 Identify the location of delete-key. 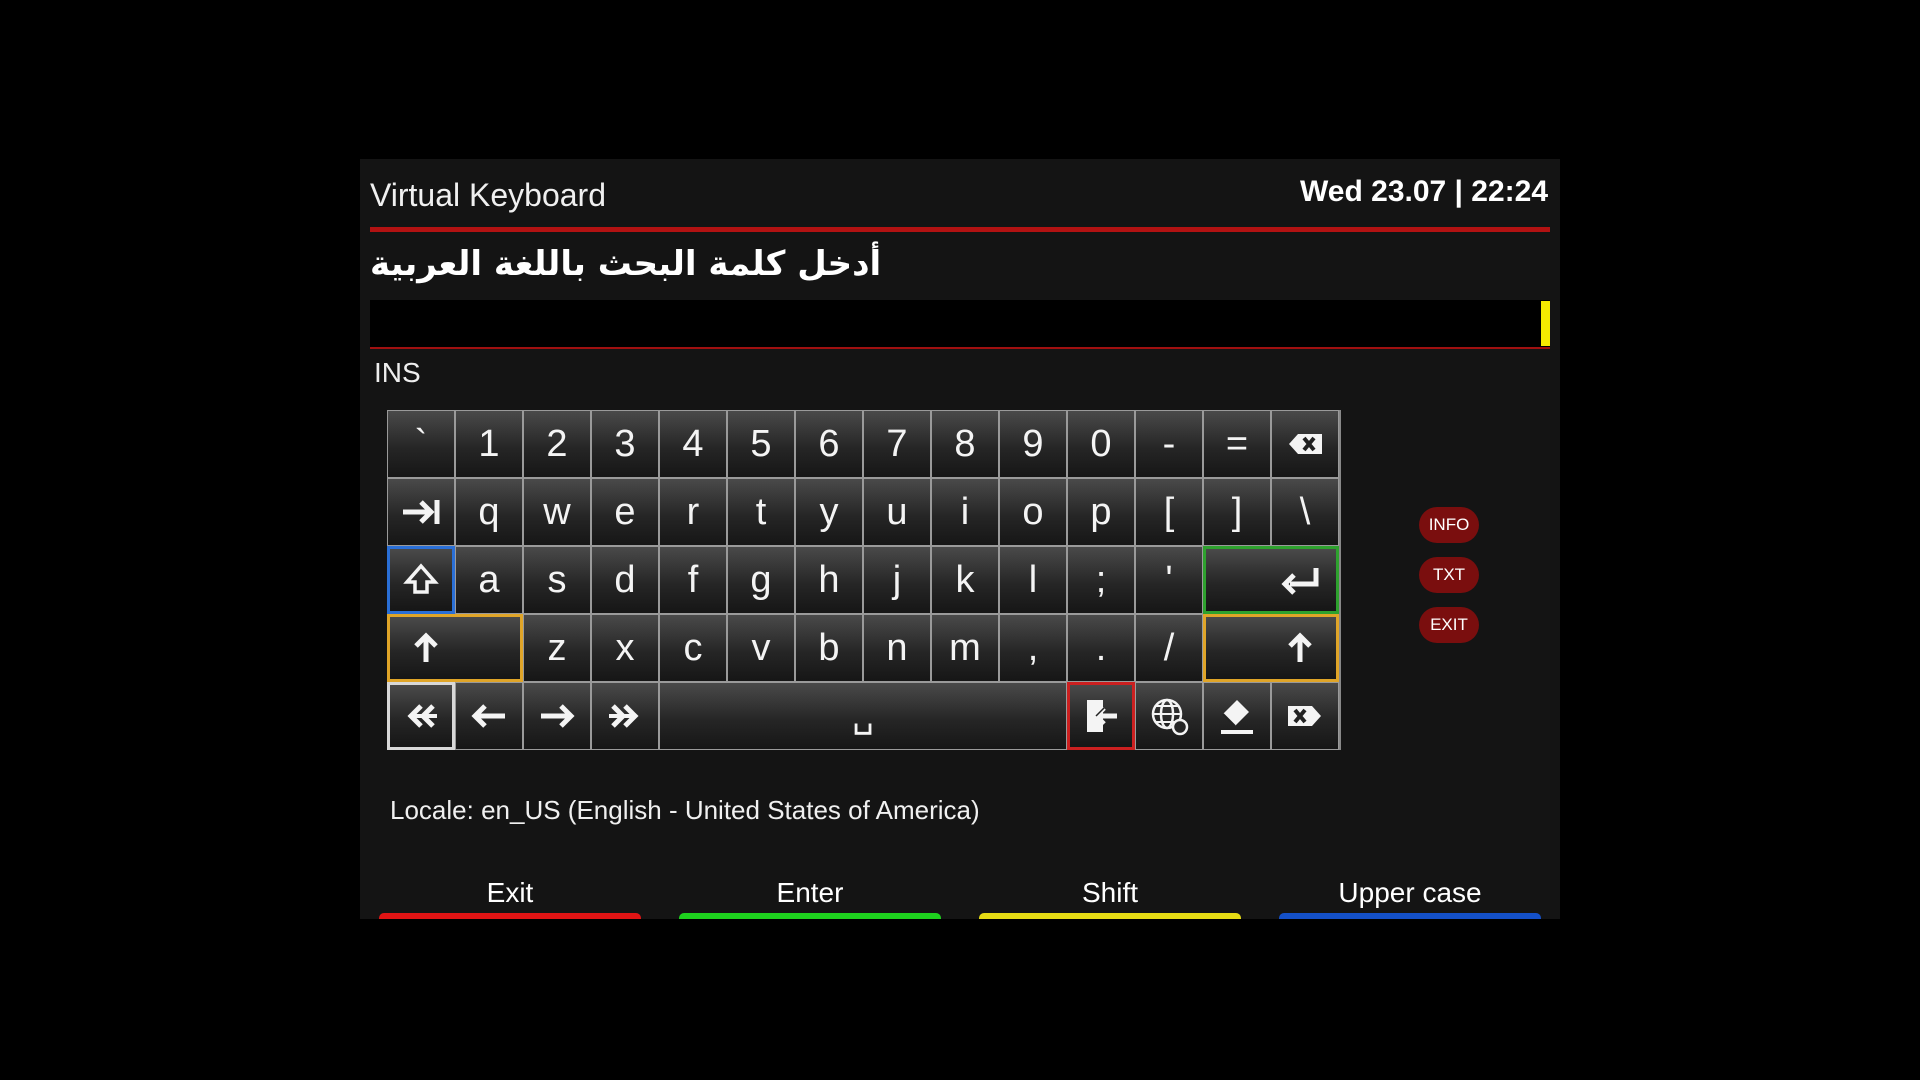
(1305, 716).